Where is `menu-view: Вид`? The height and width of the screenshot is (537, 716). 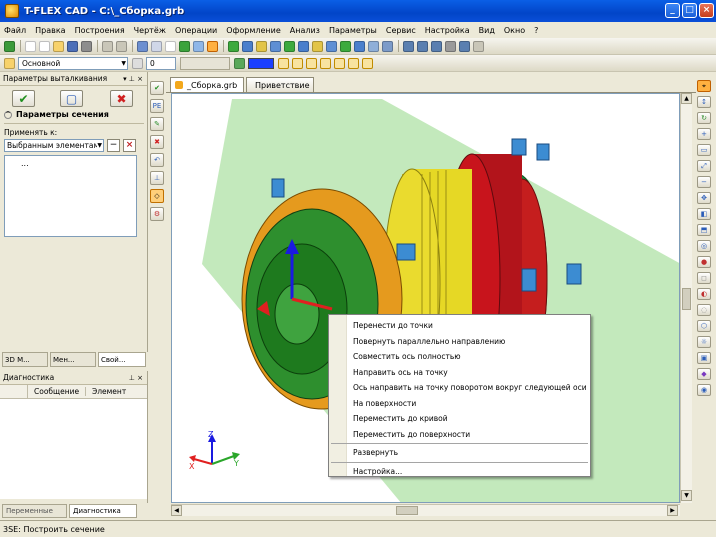 menu-view: Вид is located at coordinates (487, 30).